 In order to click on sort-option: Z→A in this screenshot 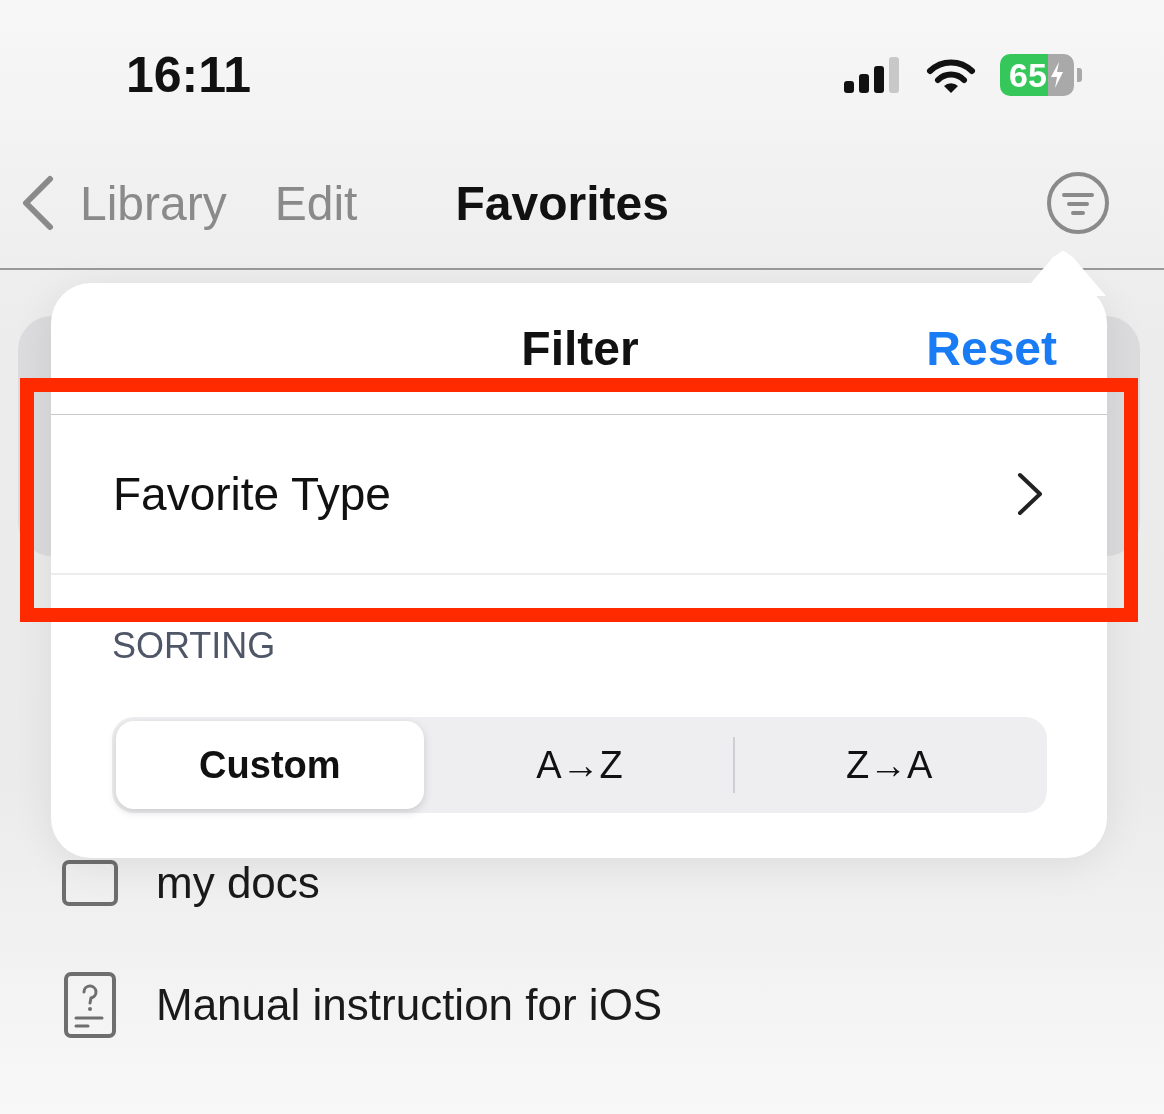, I will do `click(889, 765)`.